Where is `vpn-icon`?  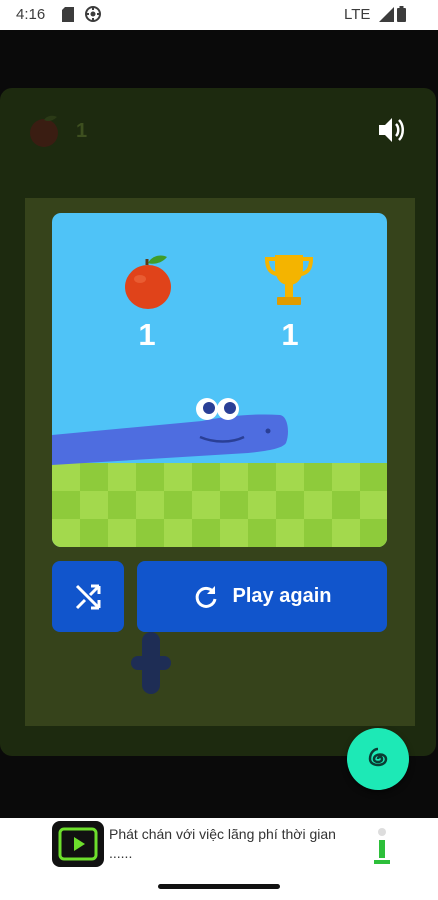 vpn-icon is located at coordinates (93, 16).